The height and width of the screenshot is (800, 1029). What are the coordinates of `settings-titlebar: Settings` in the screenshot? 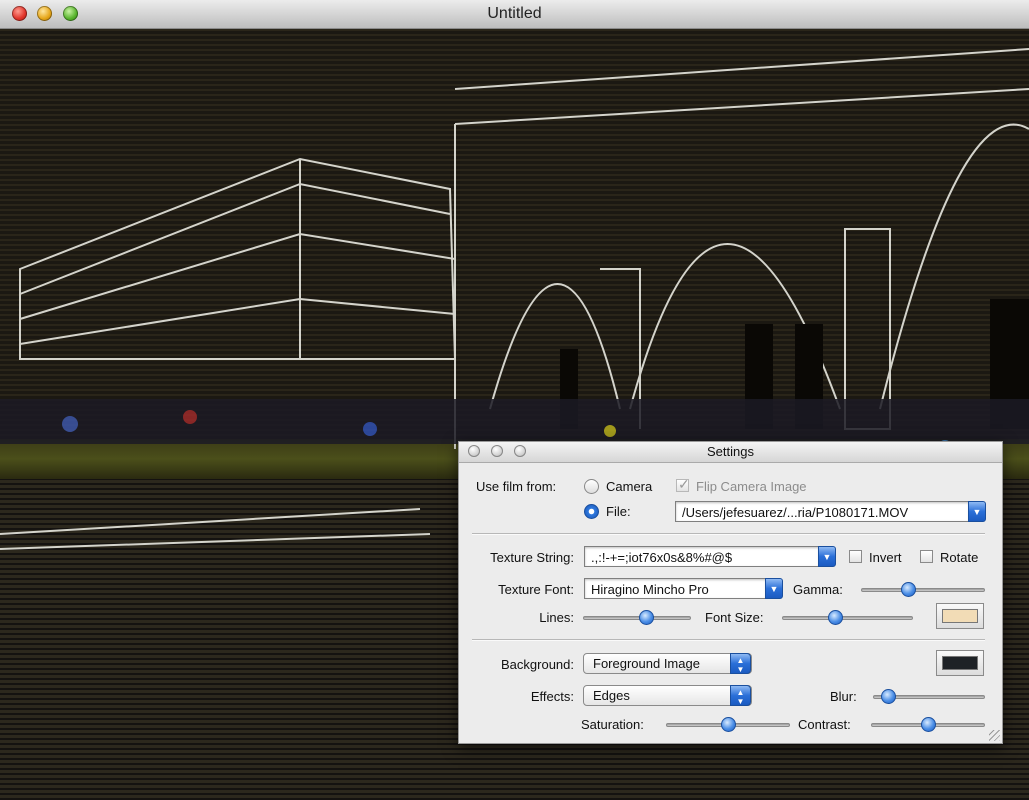 It's located at (730, 452).